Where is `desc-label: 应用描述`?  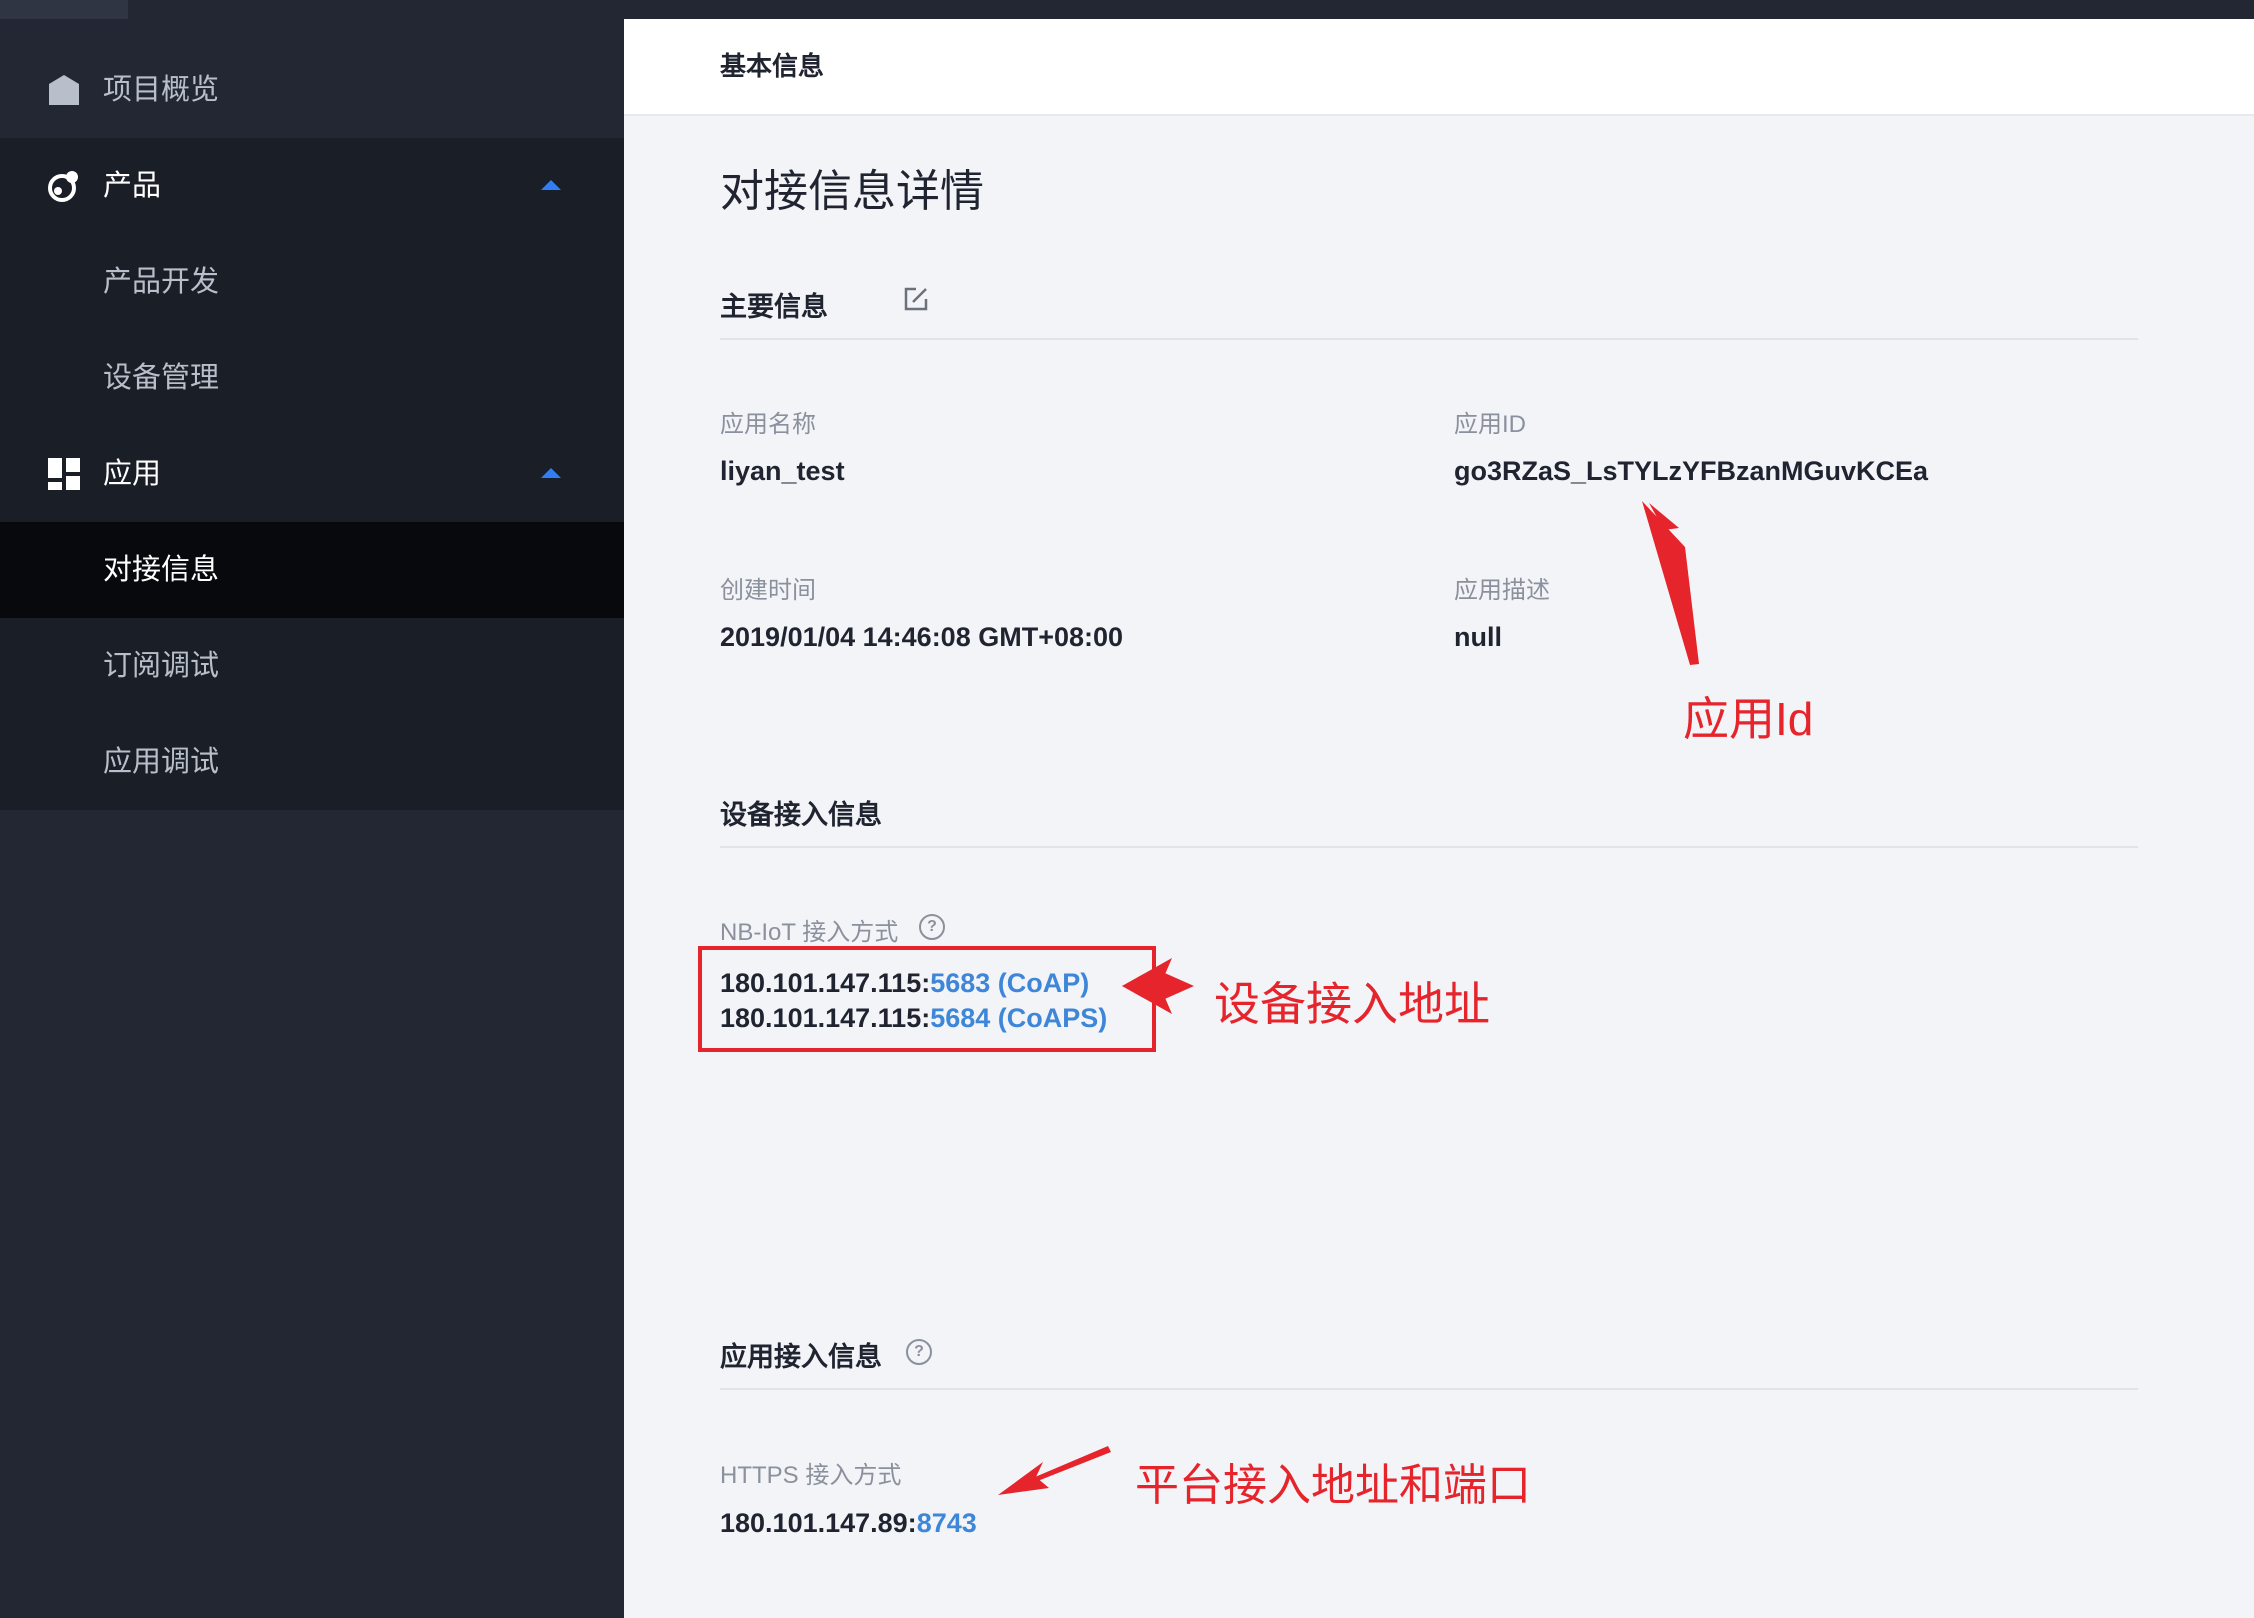
desc-label: 应用描述 is located at coordinates (1502, 590).